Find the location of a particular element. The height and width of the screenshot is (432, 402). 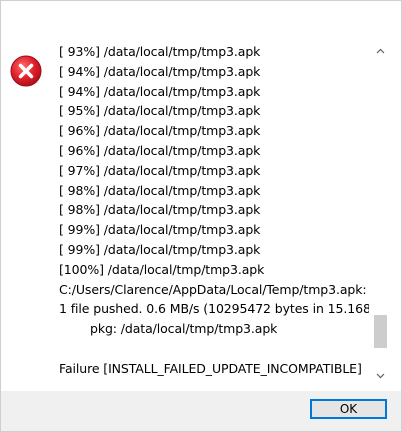

chevron-down-icon is located at coordinates (380, 375).